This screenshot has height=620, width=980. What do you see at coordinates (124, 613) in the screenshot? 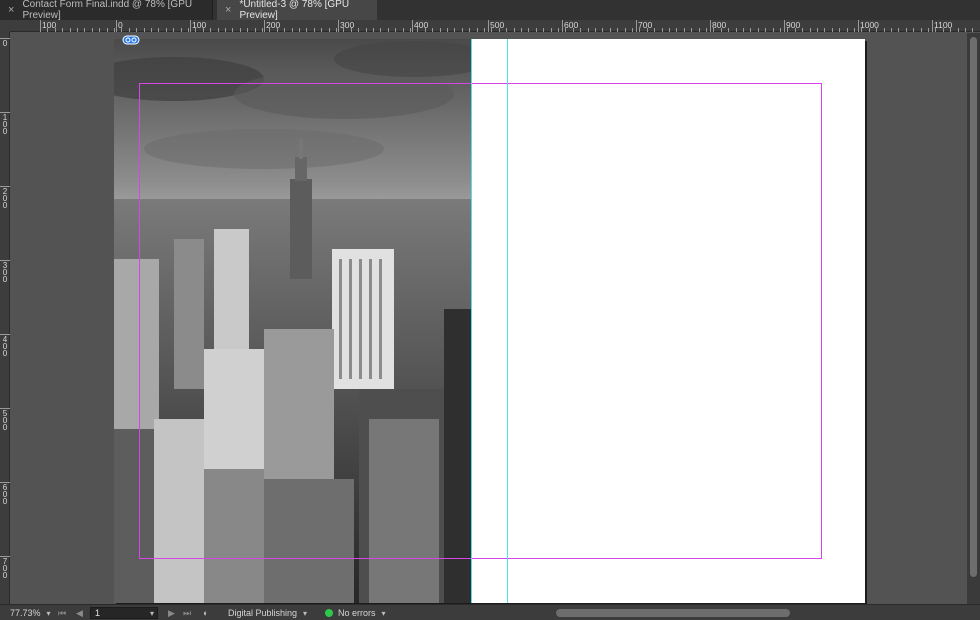
I see `page-number-field: 1` at bounding box center [124, 613].